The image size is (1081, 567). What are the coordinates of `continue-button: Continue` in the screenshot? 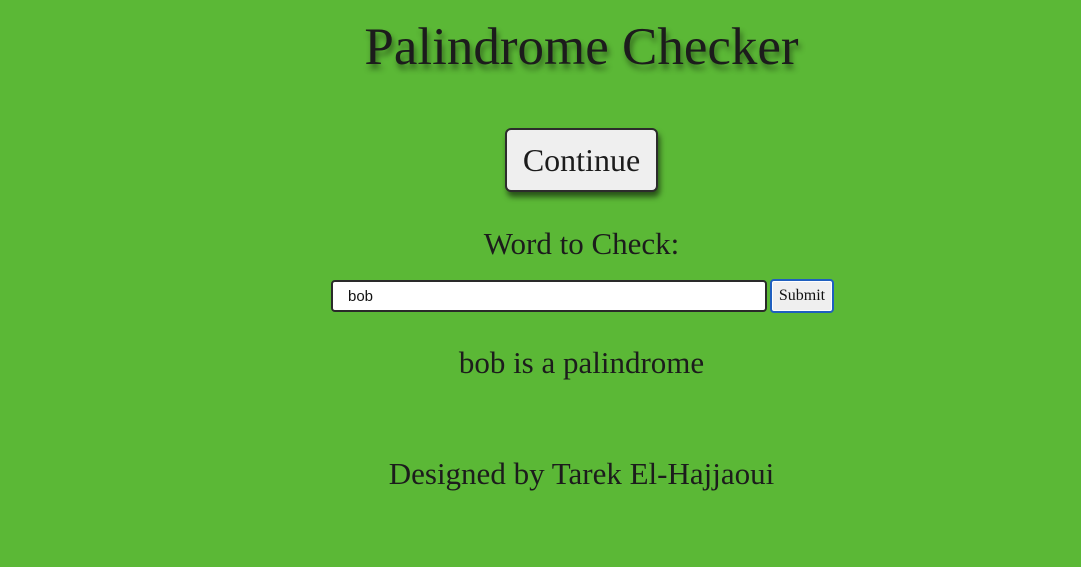 It's located at (581, 160).